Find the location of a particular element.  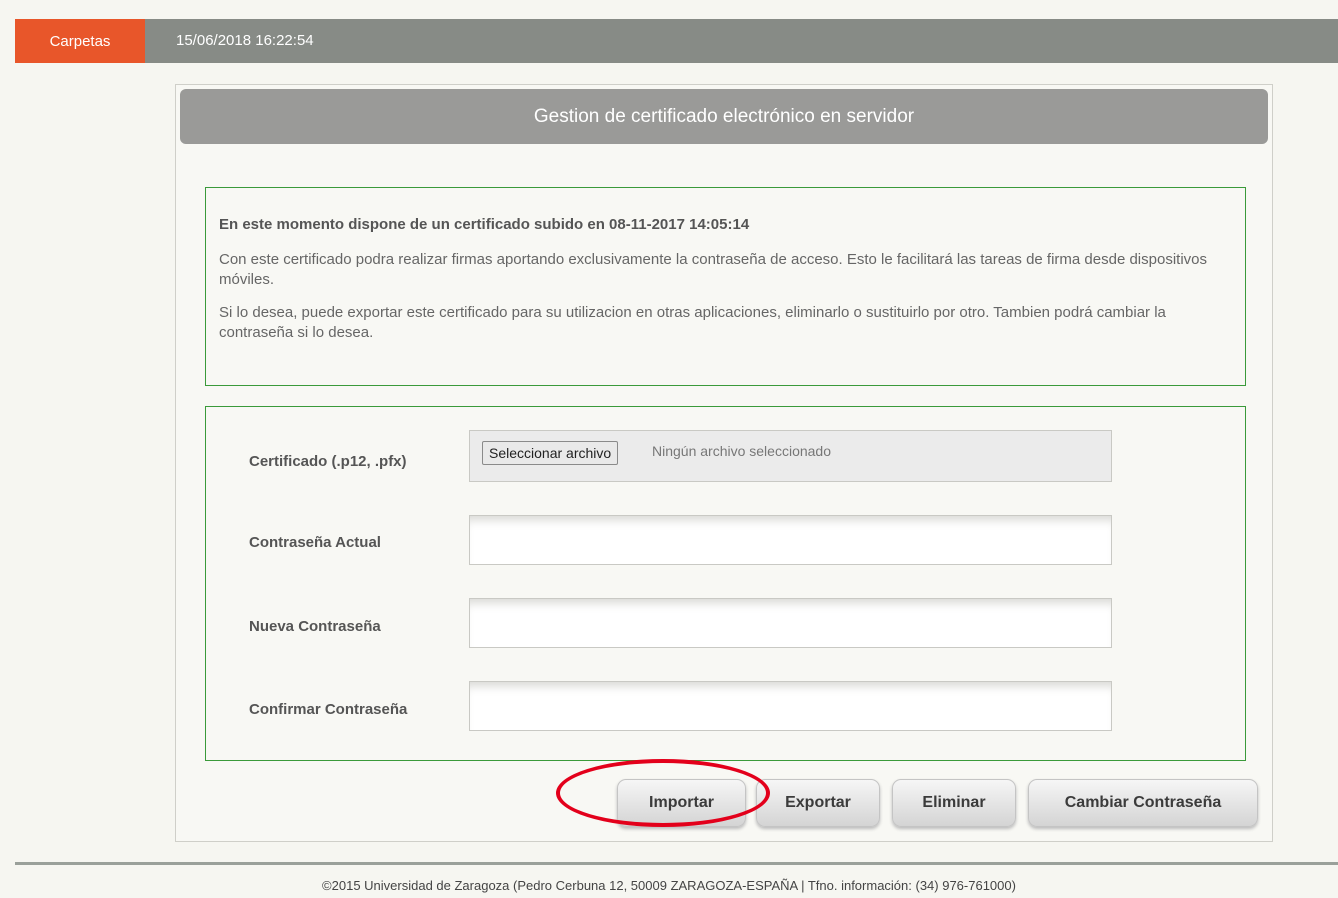

current-password-label: Contraseña Actual is located at coordinates (315, 542).